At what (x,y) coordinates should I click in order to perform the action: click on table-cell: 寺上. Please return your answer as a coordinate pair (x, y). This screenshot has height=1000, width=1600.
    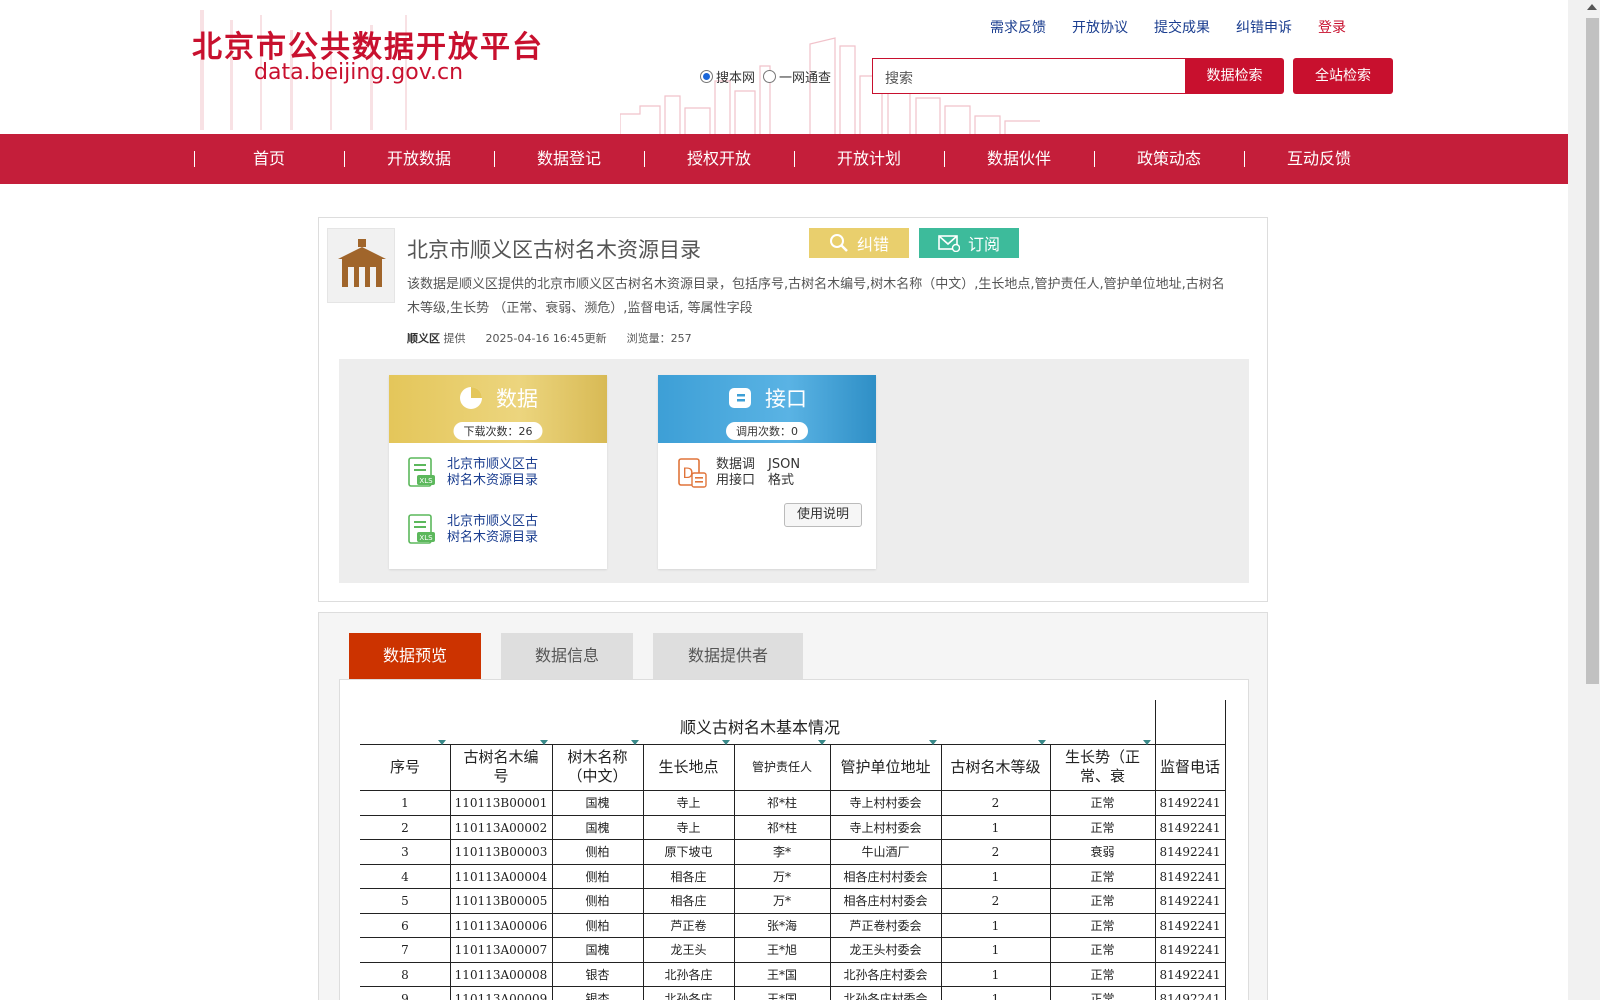
    Looking at the image, I should click on (688, 827).